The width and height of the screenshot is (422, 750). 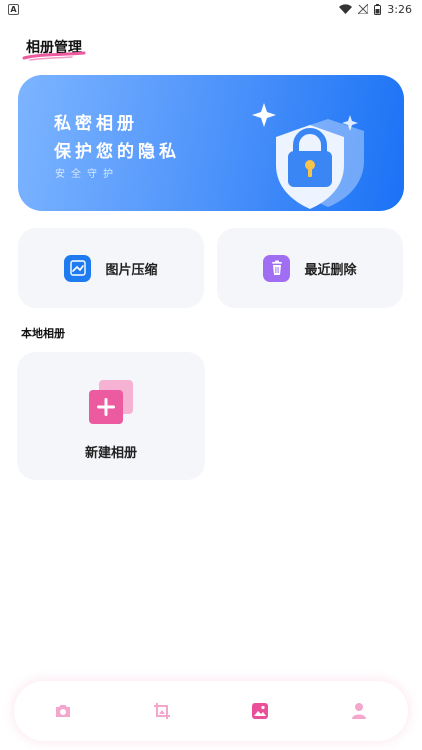 What do you see at coordinates (330, 270) in the screenshot?
I see `recently-deleted-label: 最近删除` at bounding box center [330, 270].